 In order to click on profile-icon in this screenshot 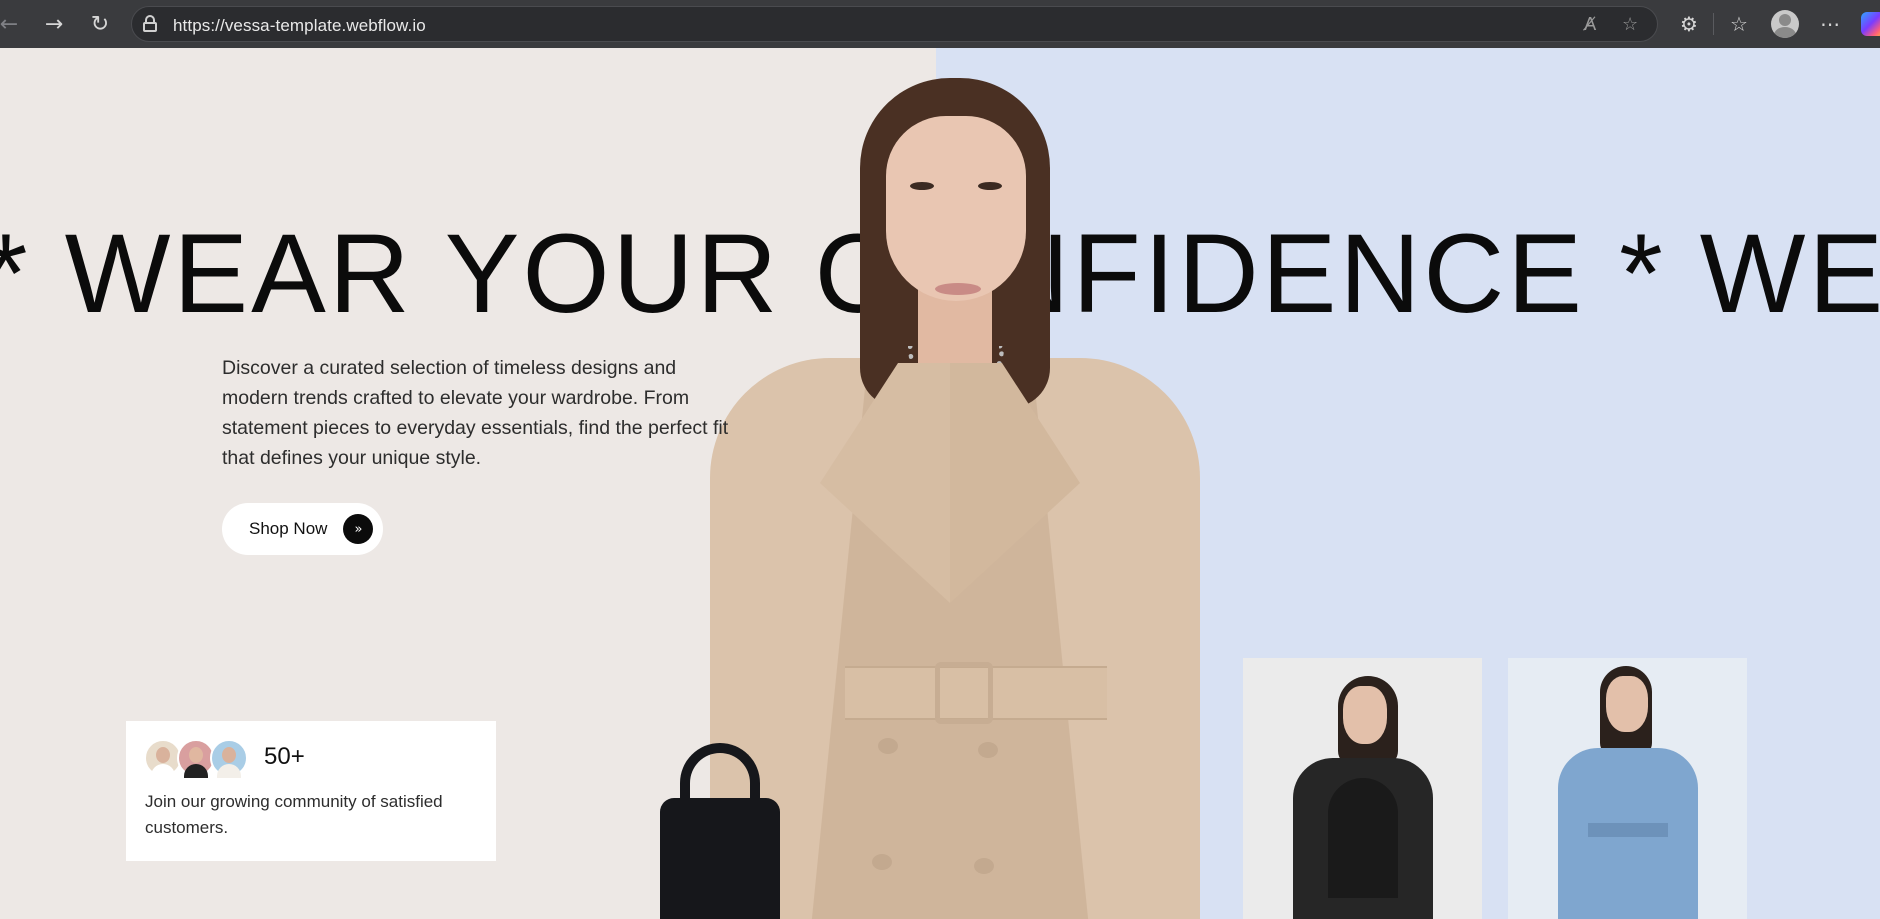, I will do `click(1785, 24)`.